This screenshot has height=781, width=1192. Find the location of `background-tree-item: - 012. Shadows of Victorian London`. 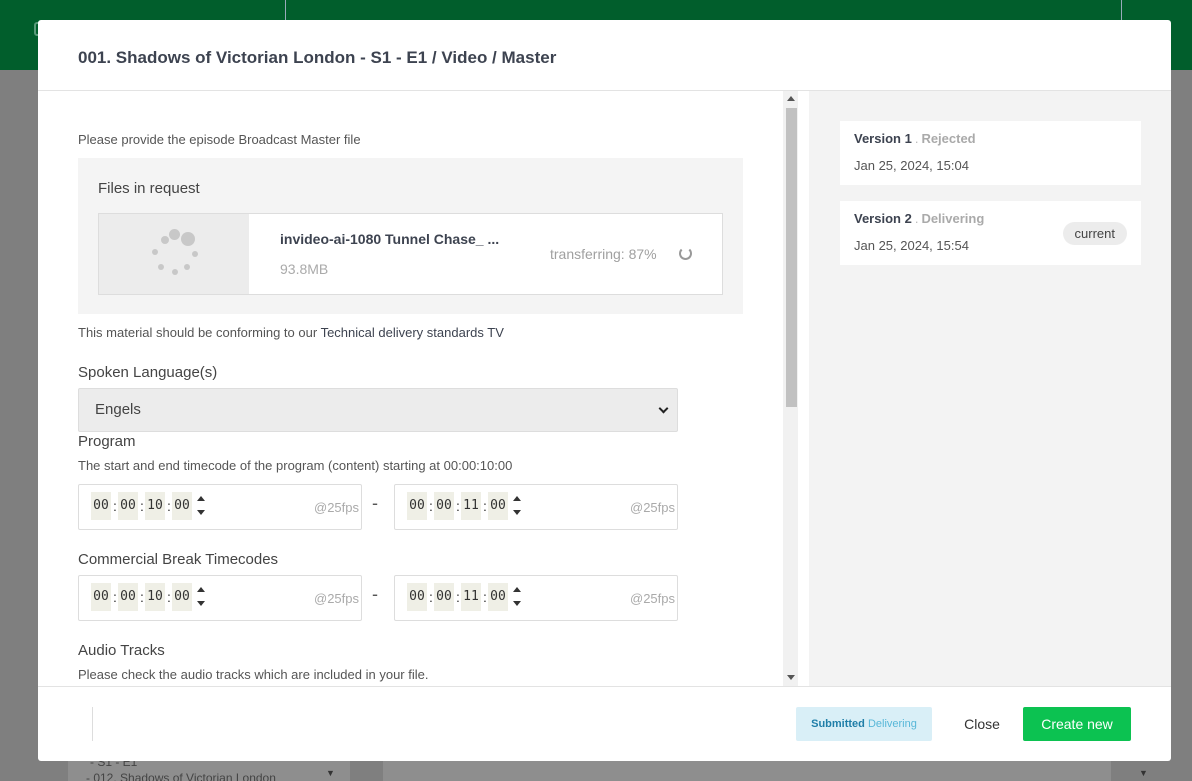

background-tree-item: - 012. Shadows of Victorian London is located at coordinates (181, 776).